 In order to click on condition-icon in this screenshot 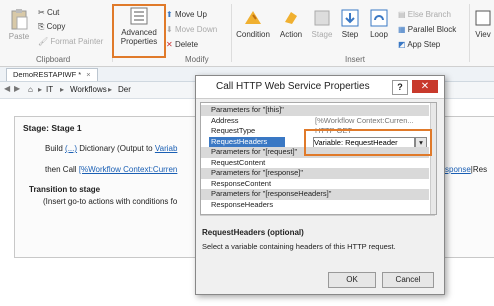, I will do `click(253, 17)`.